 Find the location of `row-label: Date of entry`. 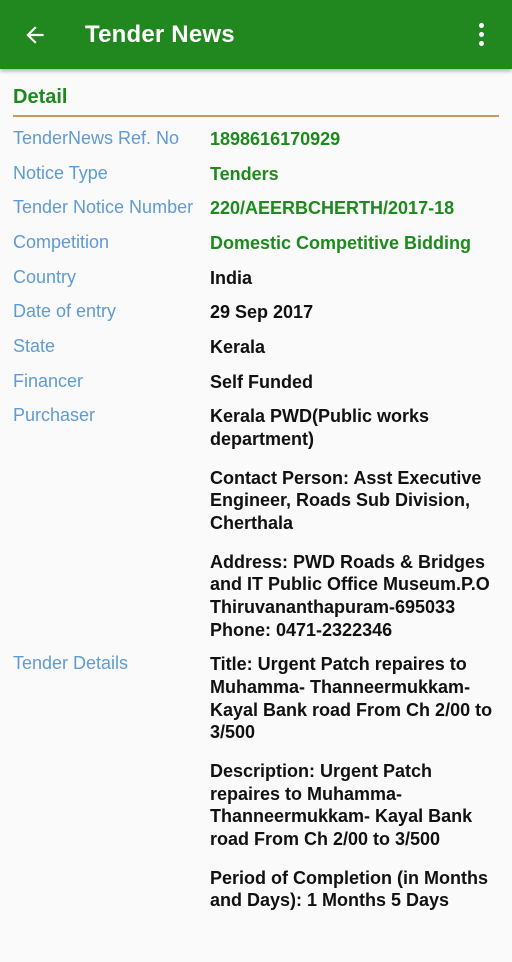

row-label: Date of entry is located at coordinates (65, 311).